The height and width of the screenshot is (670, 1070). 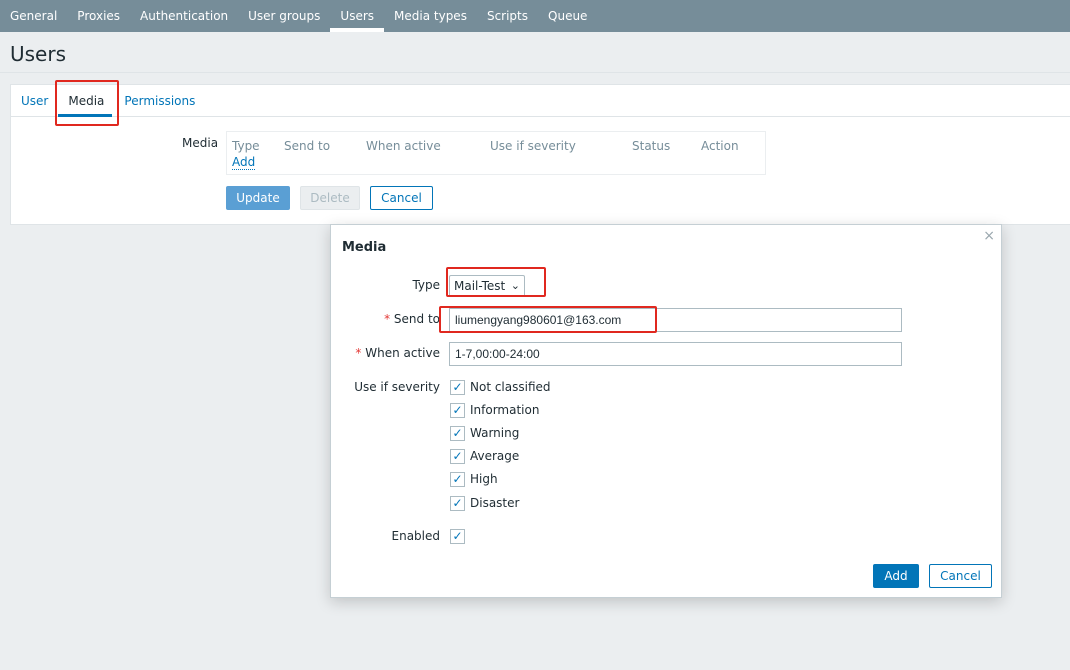 What do you see at coordinates (510, 387) in the screenshot?
I see `checkbox-label: Not classified` at bounding box center [510, 387].